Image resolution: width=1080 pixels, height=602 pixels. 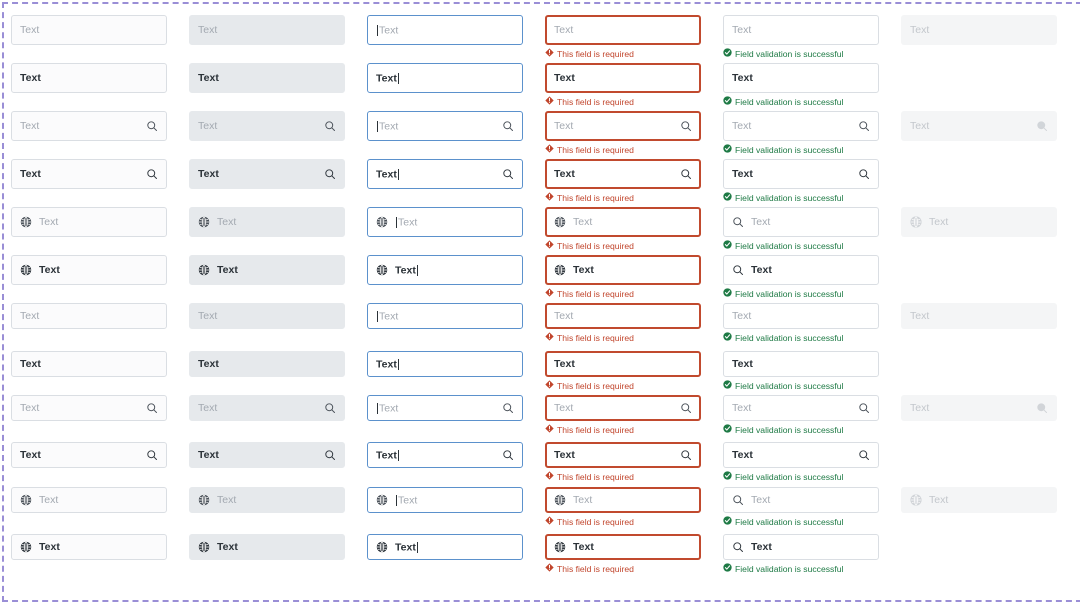 I want to click on text-caret, so click(x=417, y=547).